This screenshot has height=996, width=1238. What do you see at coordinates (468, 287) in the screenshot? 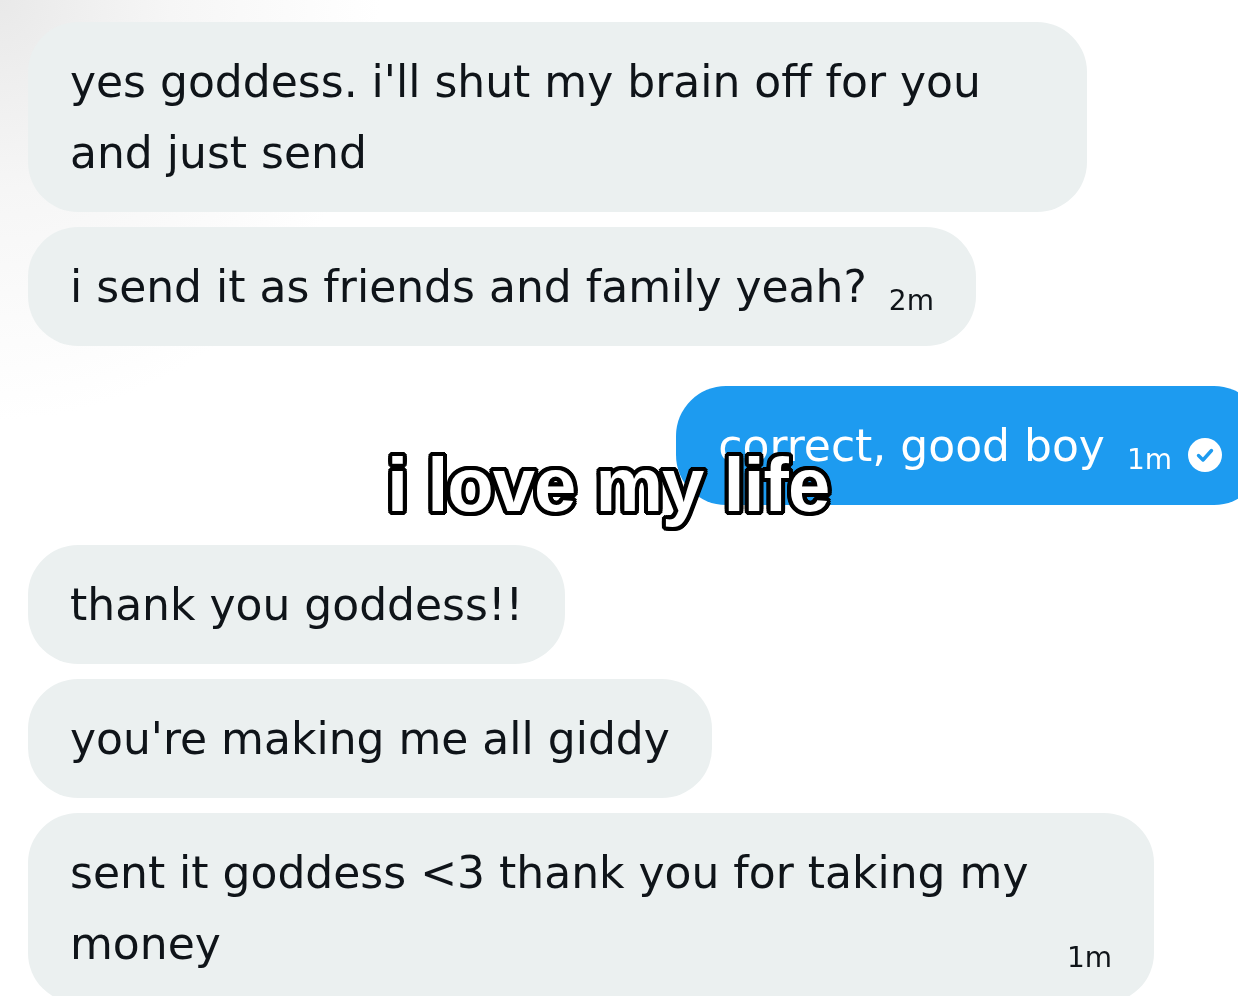
I see `message-text: i send it as friends and family yeah?` at bounding box center [468, 287].